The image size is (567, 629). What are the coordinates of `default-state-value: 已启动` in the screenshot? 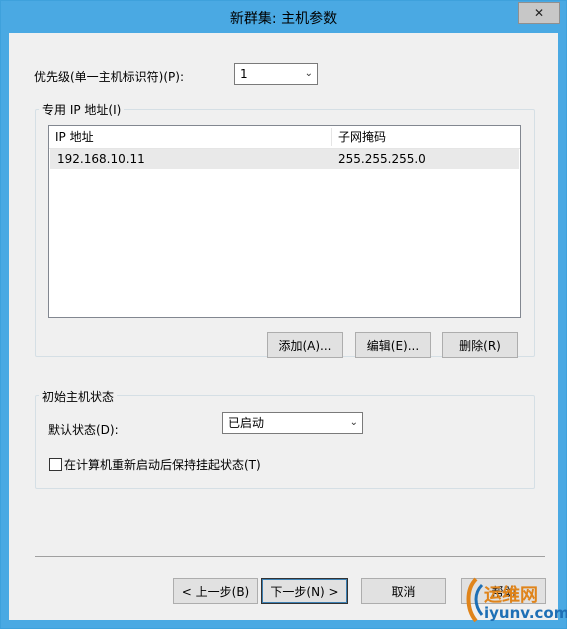 It's located at (246, 423).